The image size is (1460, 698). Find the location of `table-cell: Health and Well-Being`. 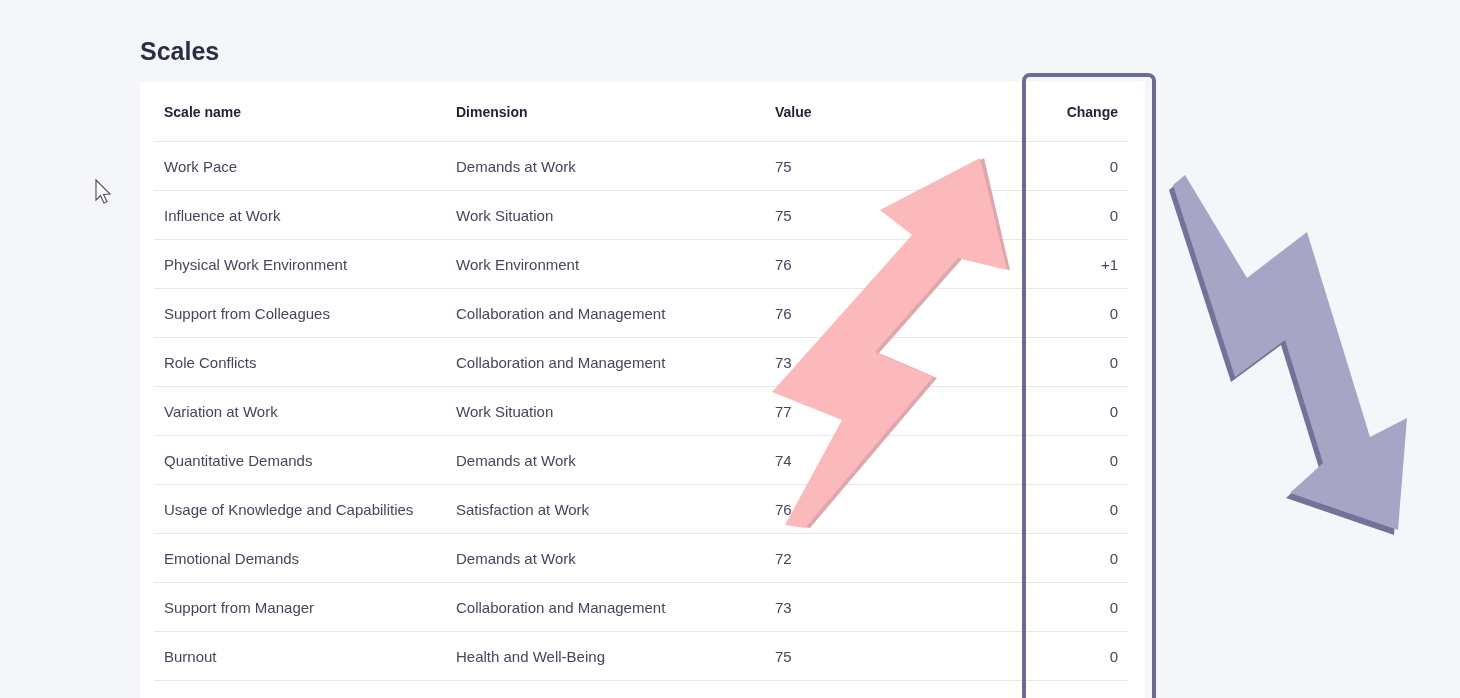

table-cell: Health and Well-Being is located at coordinates (605, 656).